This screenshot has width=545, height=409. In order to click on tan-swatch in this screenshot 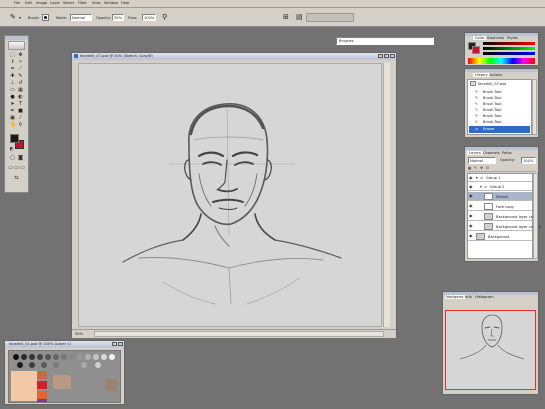, I will do `click(62, 382)`.